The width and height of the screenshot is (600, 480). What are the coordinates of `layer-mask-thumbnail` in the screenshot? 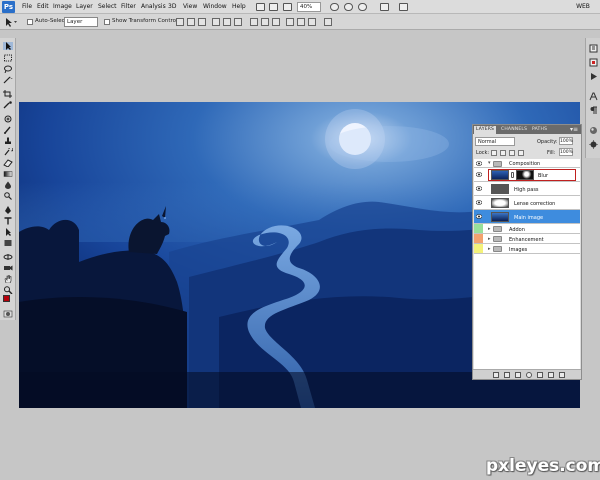 It's located at (525, 175).